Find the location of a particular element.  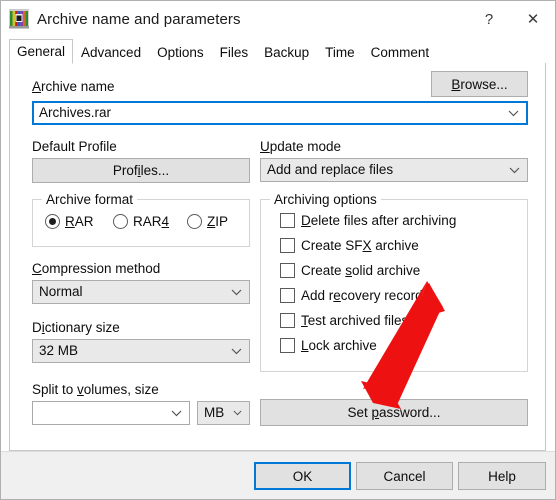

split-volumes-unit-value: MB is located at coordinates (214, 412).